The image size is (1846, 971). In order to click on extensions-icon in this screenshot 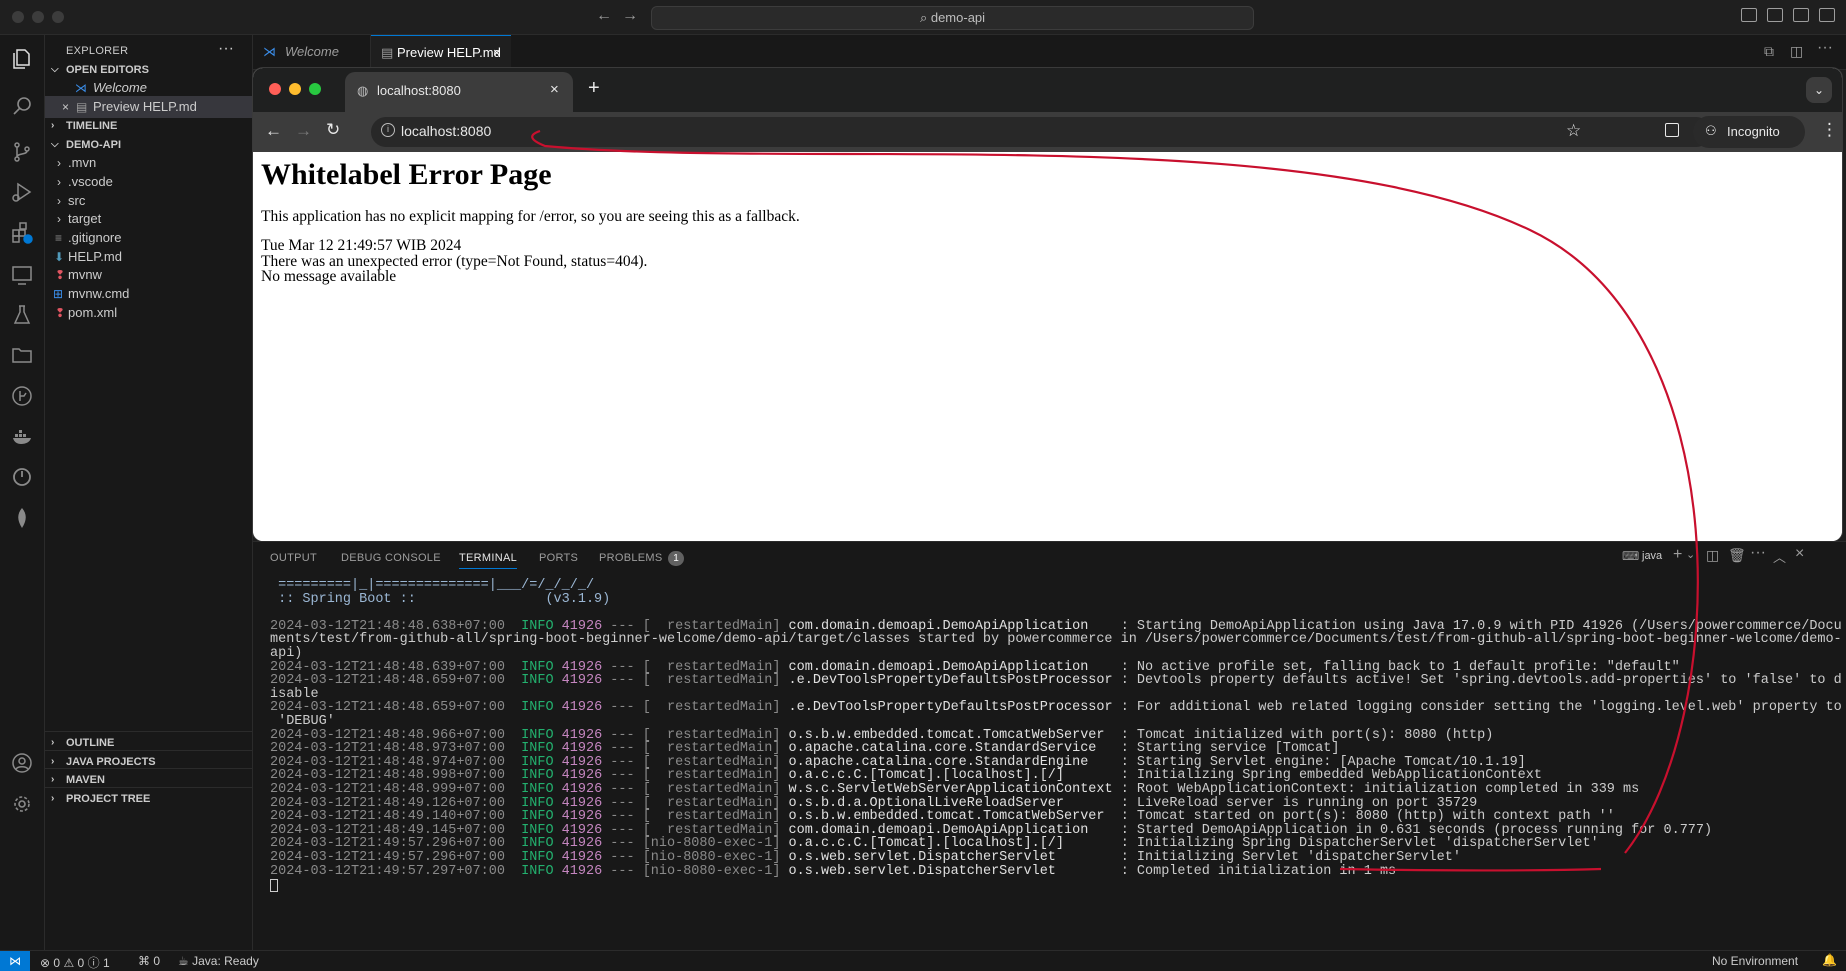, I will do `click(22, 233)`.